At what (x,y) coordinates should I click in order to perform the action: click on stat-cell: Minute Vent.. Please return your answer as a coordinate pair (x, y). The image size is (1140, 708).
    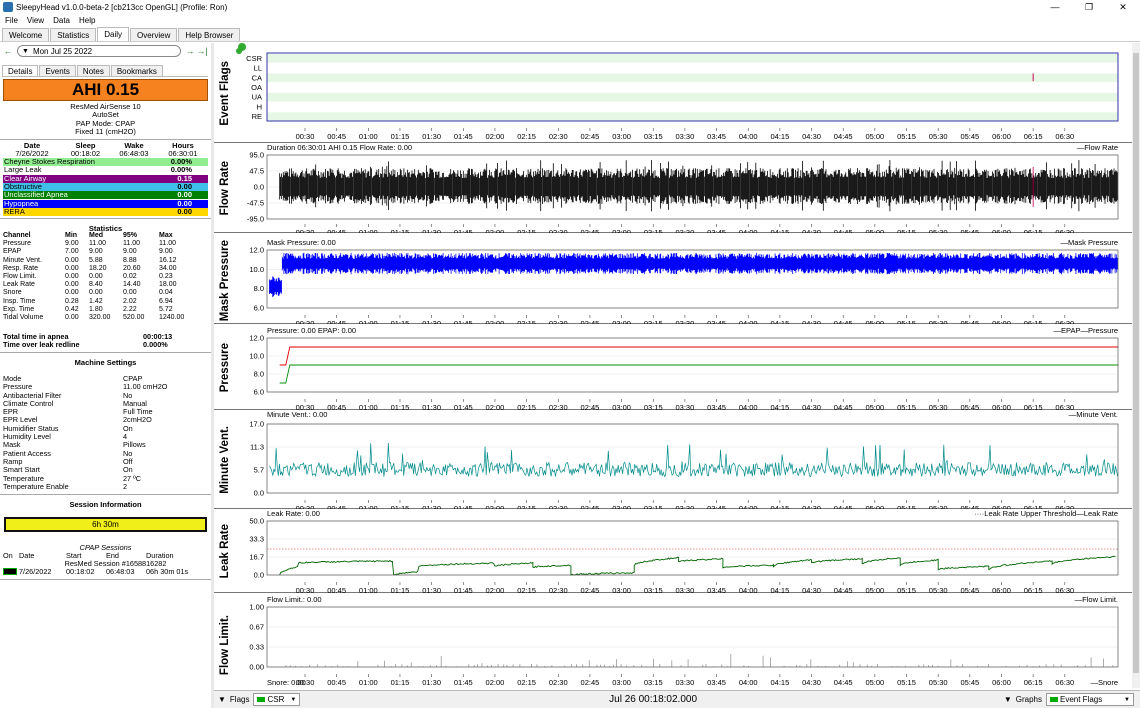
    Looking at the image, I should click on (22, 260).